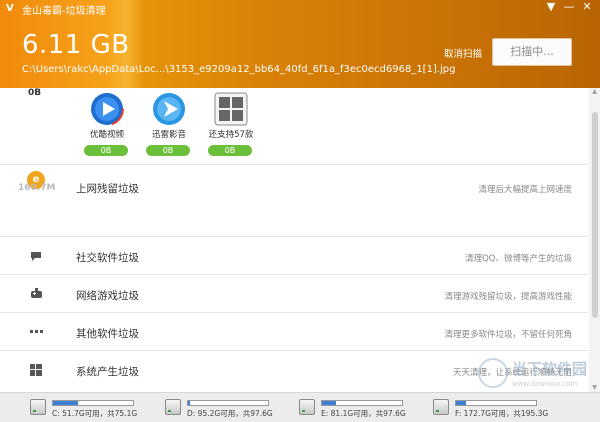 The width and height of the screenshot is (600, 422). What do you see at coordinates (550, 369) in the screenshot?
I see `watermark-text: 当下软件园` at bounding box center [550, 369].